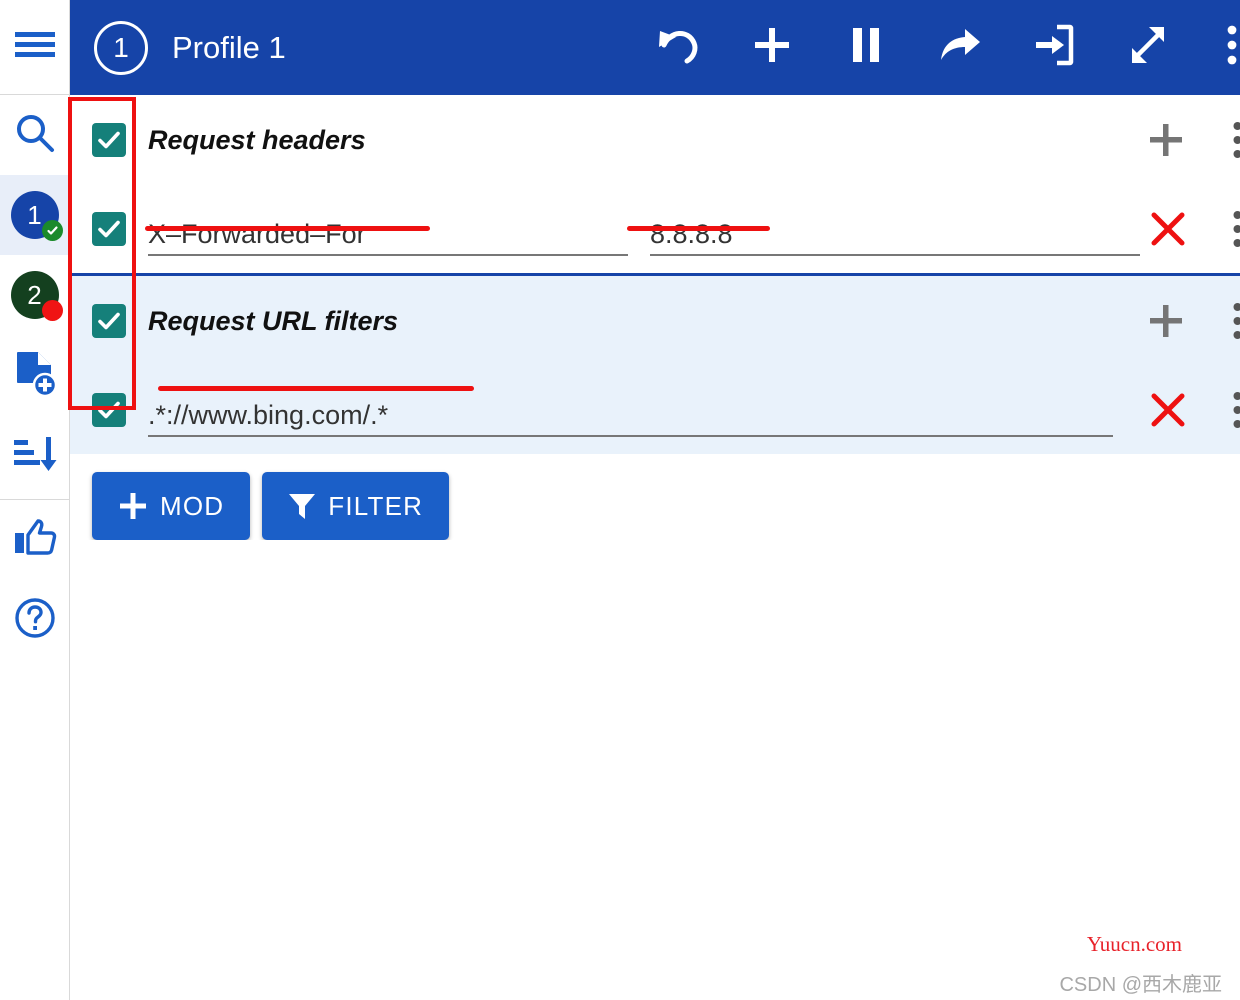 This screenshot has height=1000, width=1240. I want to click on import-button, so click(1054, 48).